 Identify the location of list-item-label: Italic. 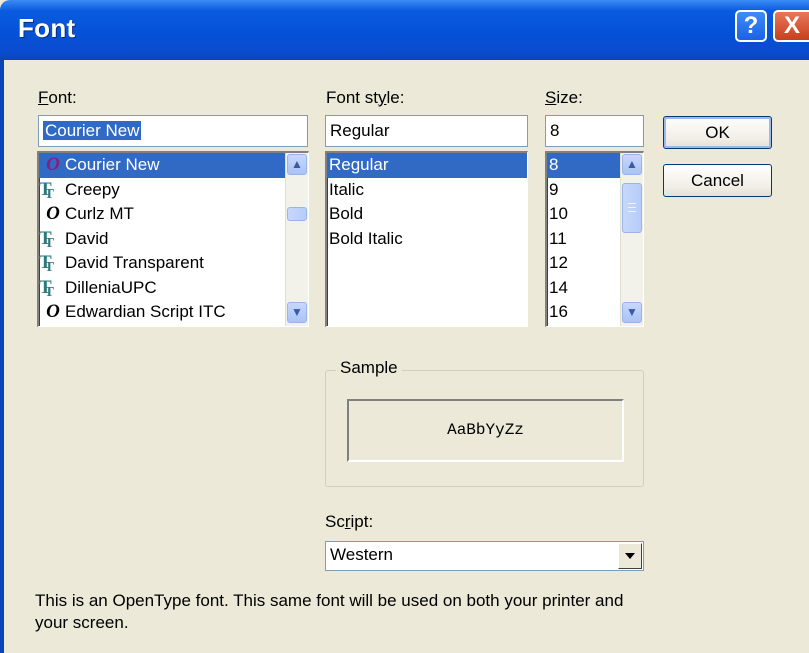
(346, 189).